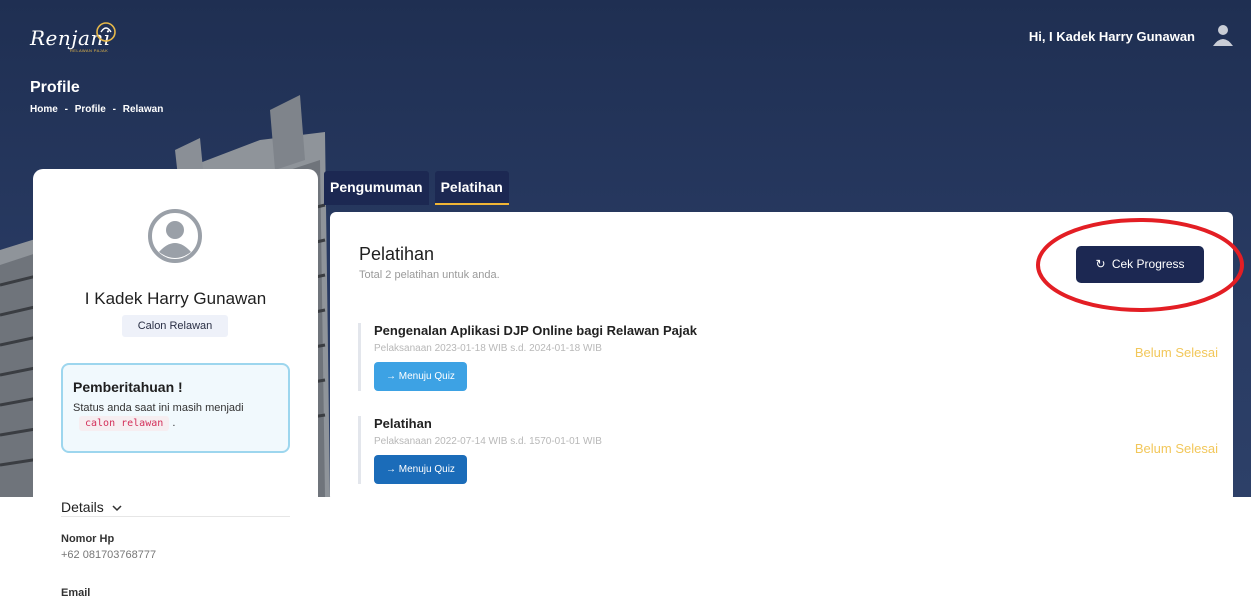 The width and height of the screenshot is (1251, 605). What do you see at coordinates (1100, 264) in the screenshot?
I see `refresh-icon: ↻` at bounding box center [1100, 264].